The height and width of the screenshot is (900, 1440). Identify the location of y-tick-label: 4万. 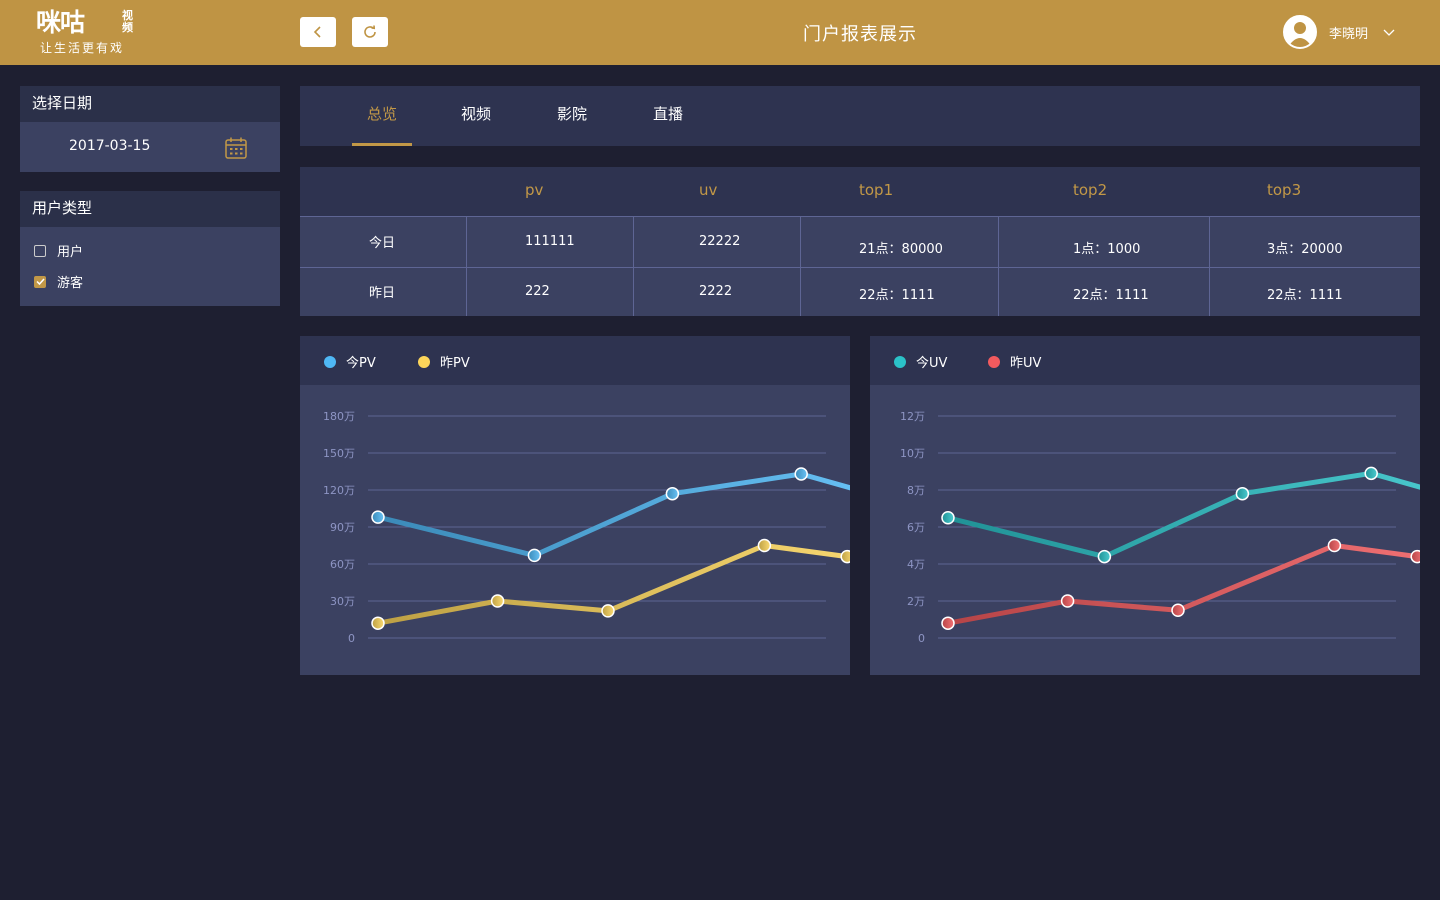
(916, 564).